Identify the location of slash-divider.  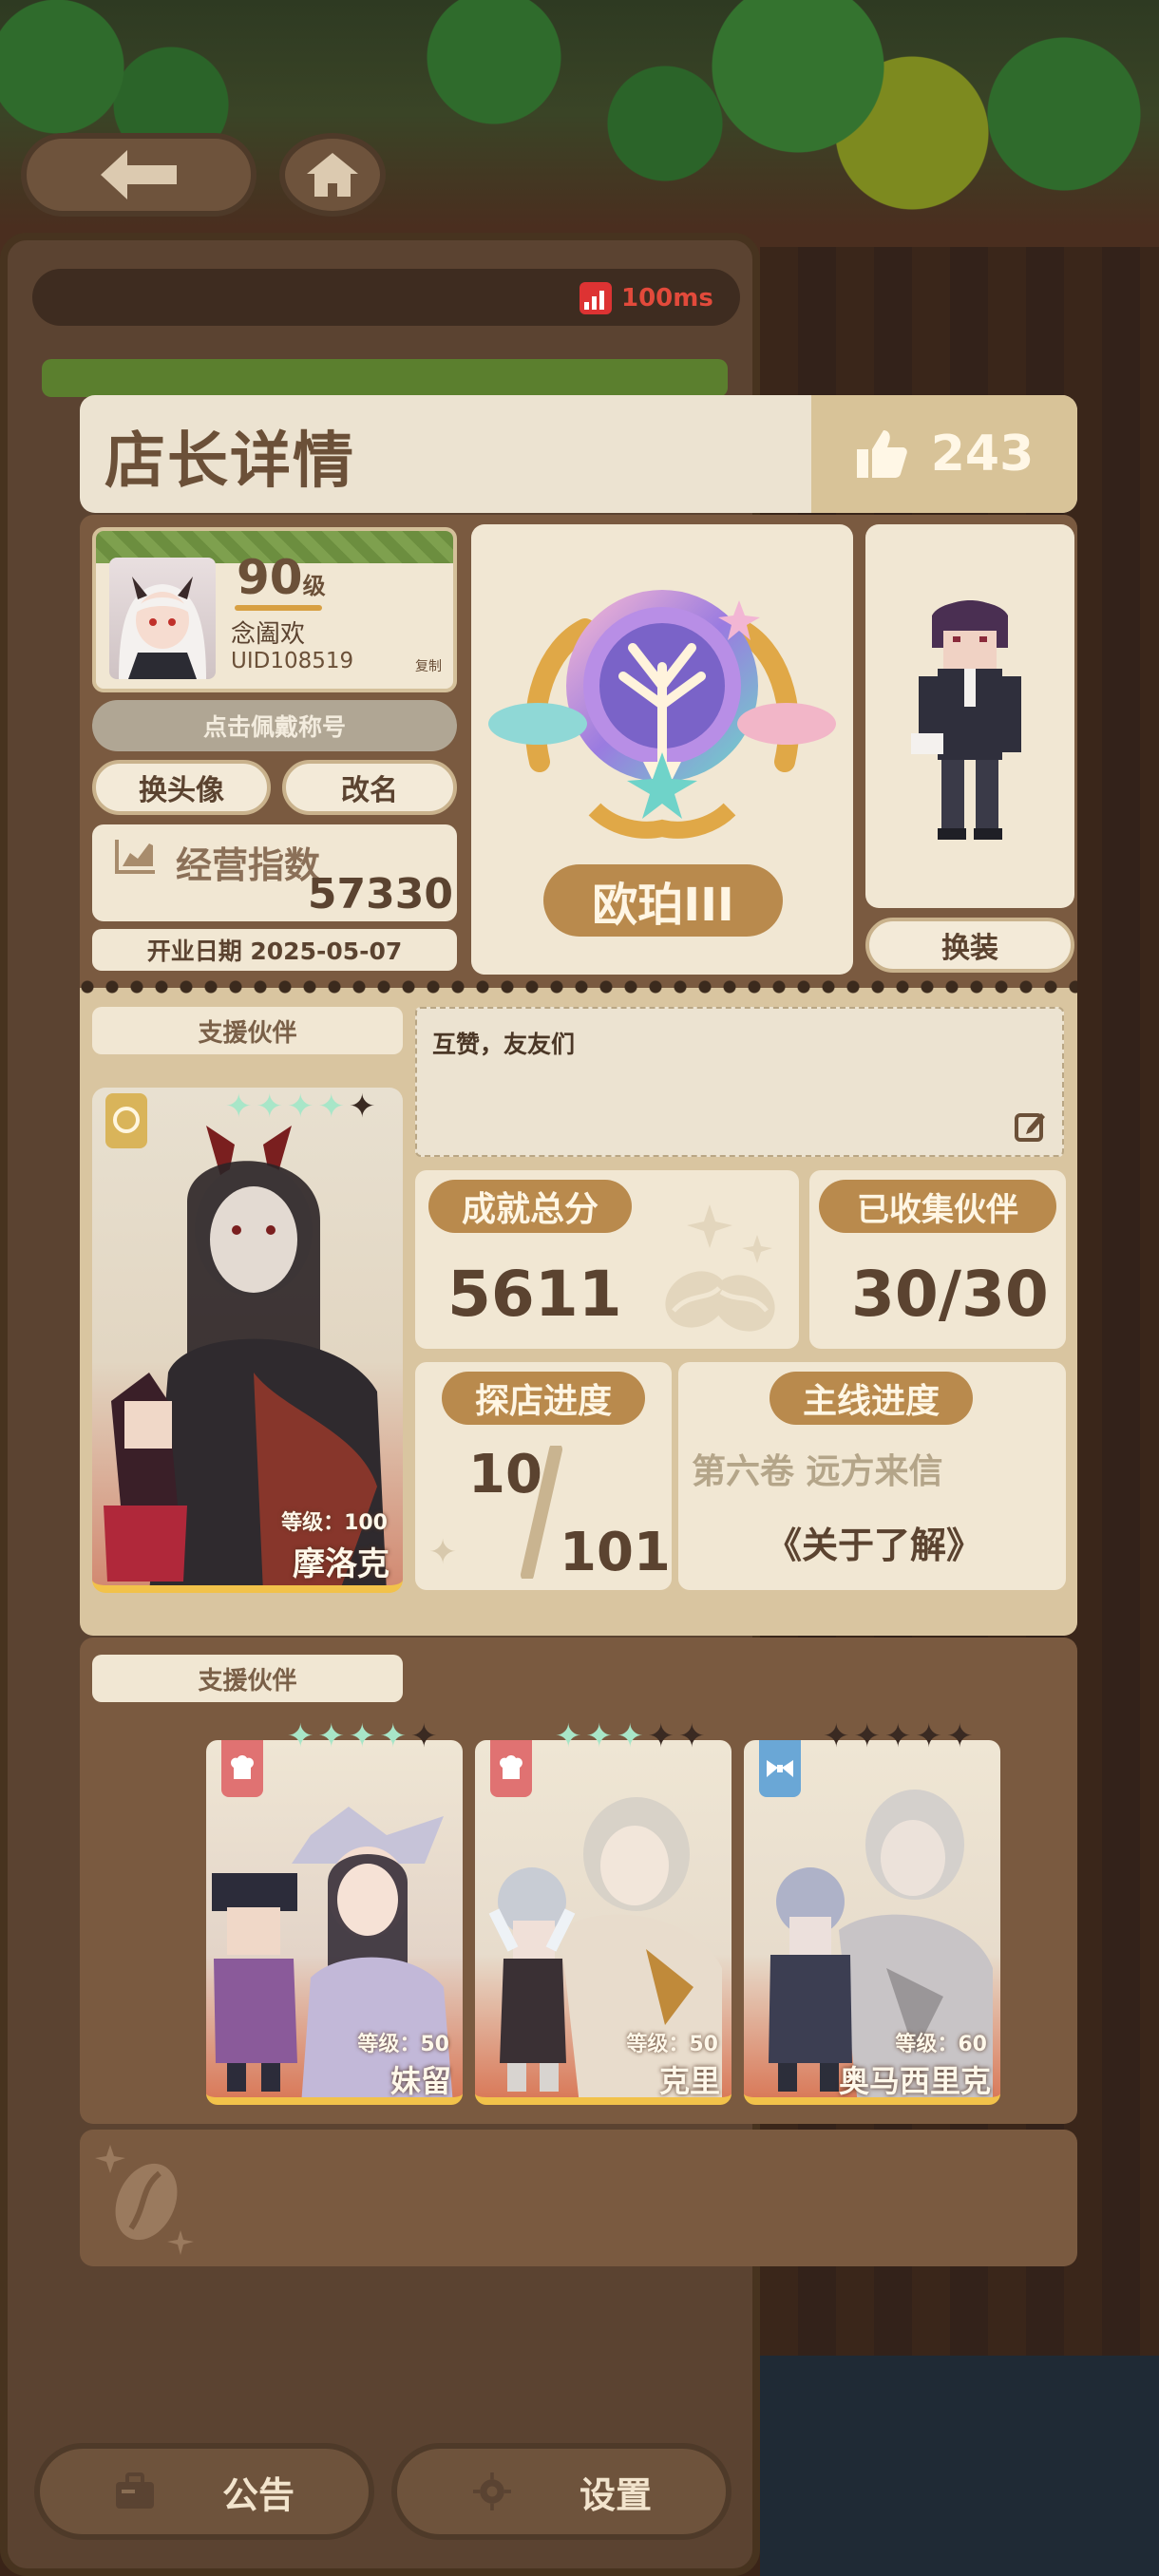
(541, 1512).